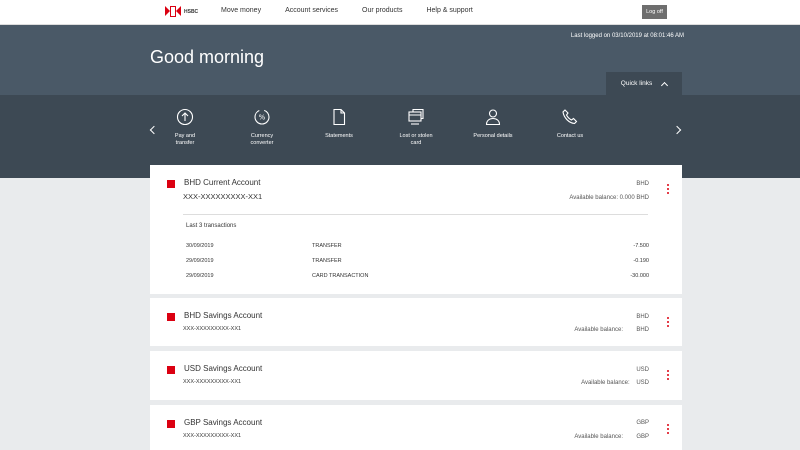 The image size is (800, 450). What do you see at coordinates (417, 278) in the screenshot?
I see `transaction-row: 29/09/2019 CARD TRANSACTION -30.000` at bounding box center [417, 278].